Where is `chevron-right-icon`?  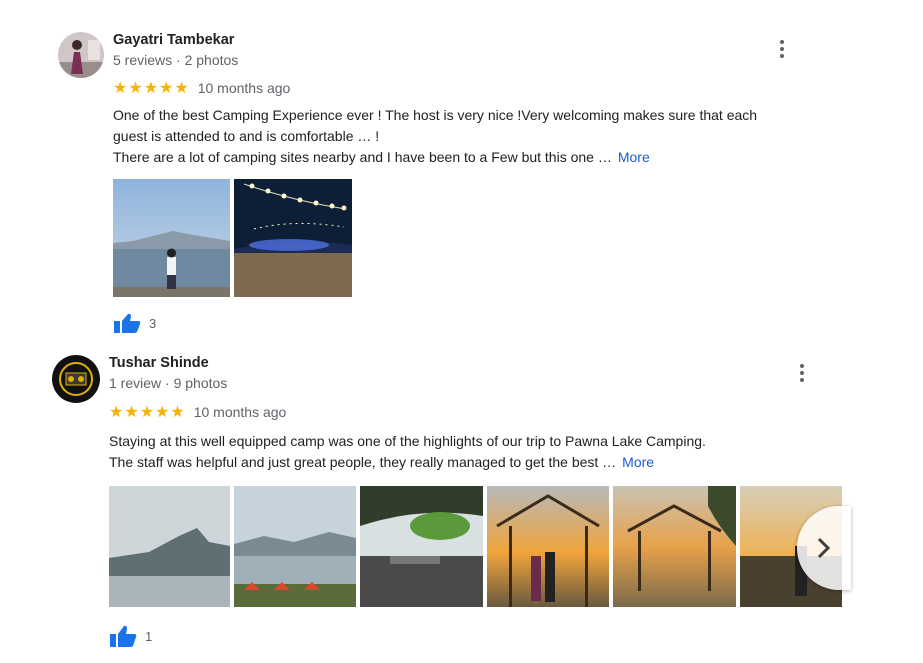 chevron-right-icon is located at coordinates (824, 548).